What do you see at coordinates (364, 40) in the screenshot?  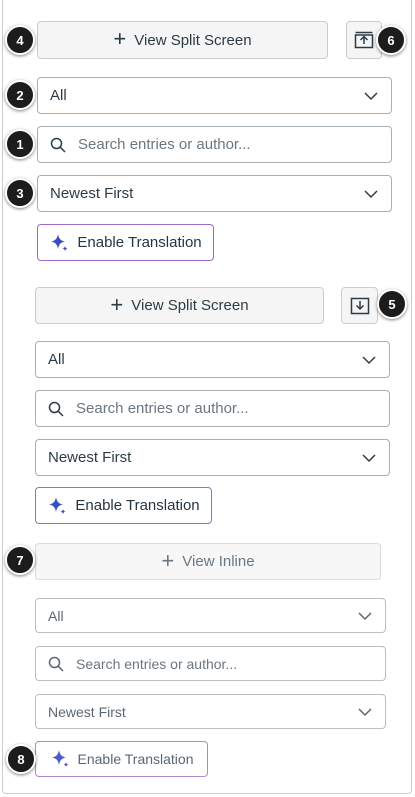 I see `upload-icon` at bounding box center [364, 40].